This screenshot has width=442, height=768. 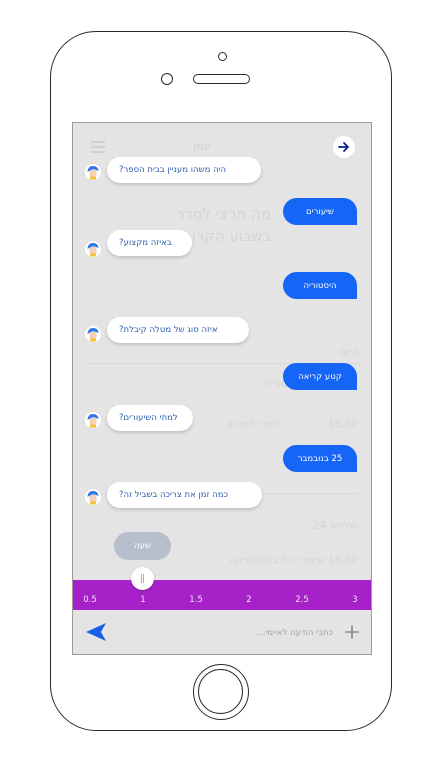 What do you see at coordinates (352, 632) in the screenshot?
I see `plus-icon` at bounding box center [352, 632].